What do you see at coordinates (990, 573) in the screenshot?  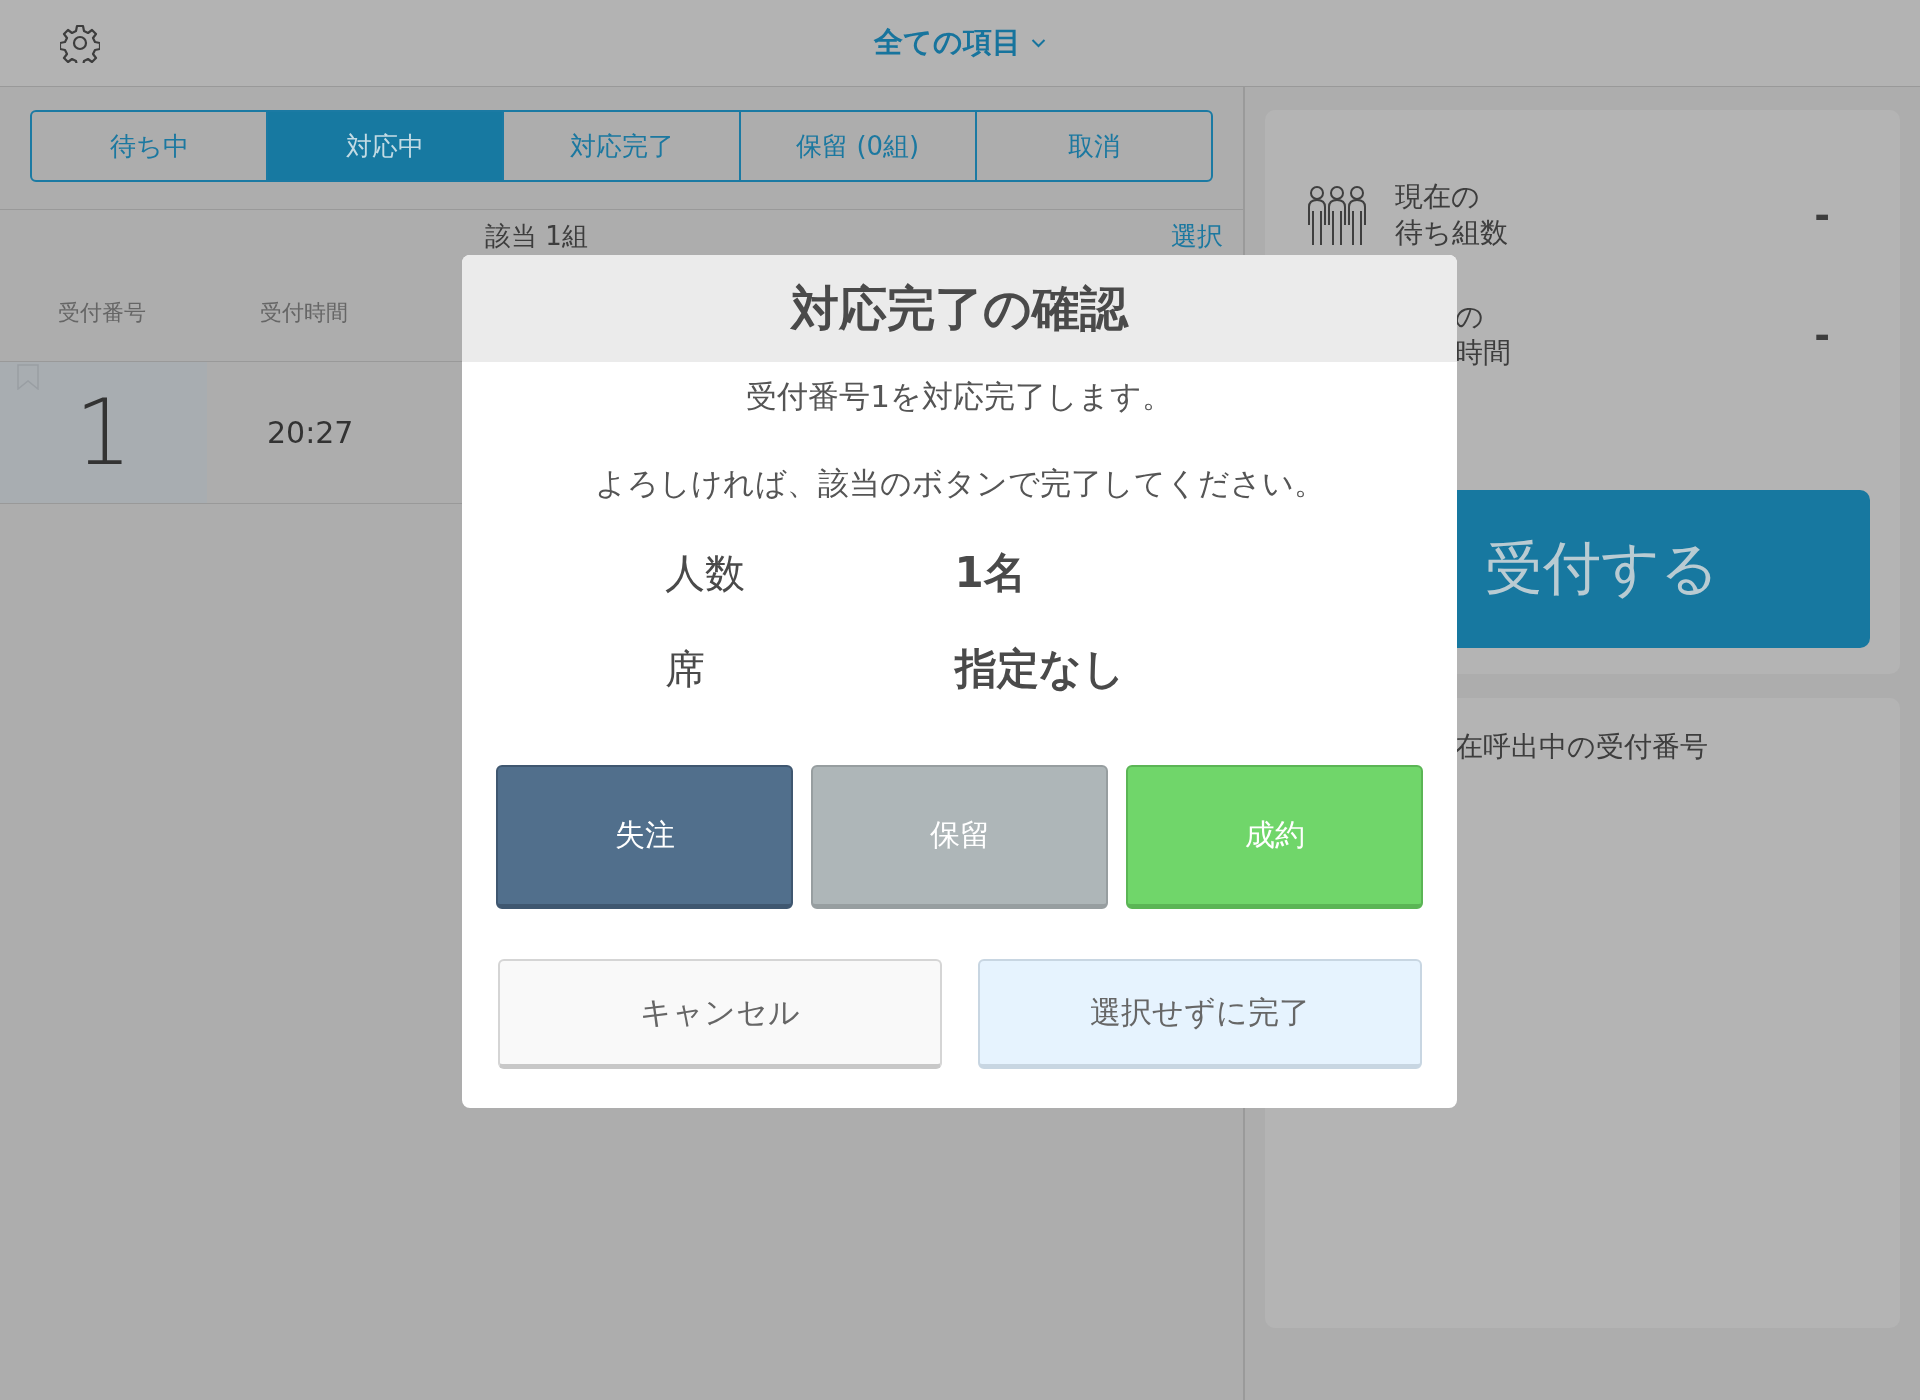 I see `detail-value: 1名` at bounding box center [990, 573].